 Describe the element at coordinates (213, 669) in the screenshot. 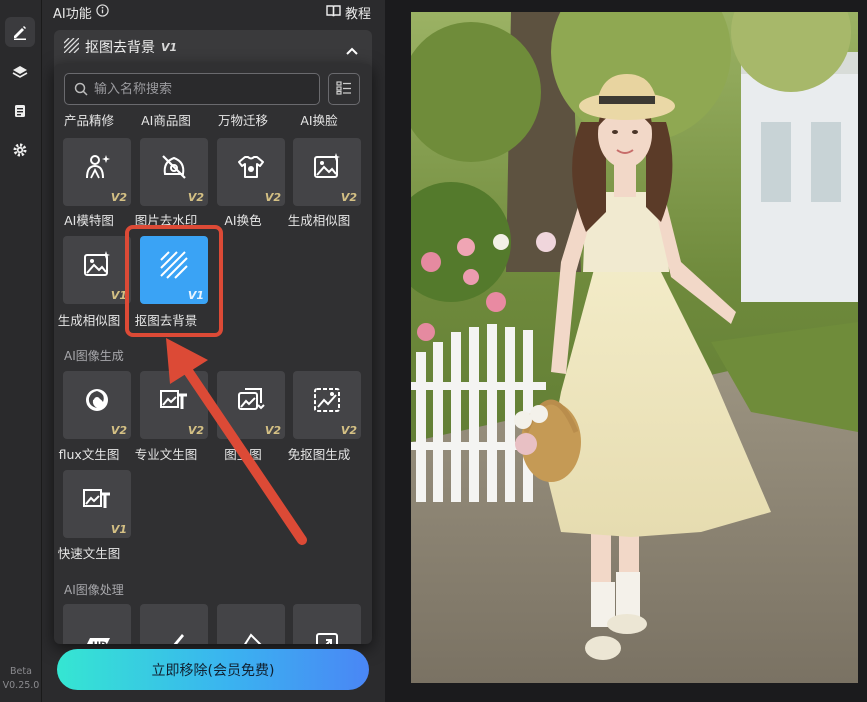

I see `remove-now-button: 立即移除(会员免费)` at that location.